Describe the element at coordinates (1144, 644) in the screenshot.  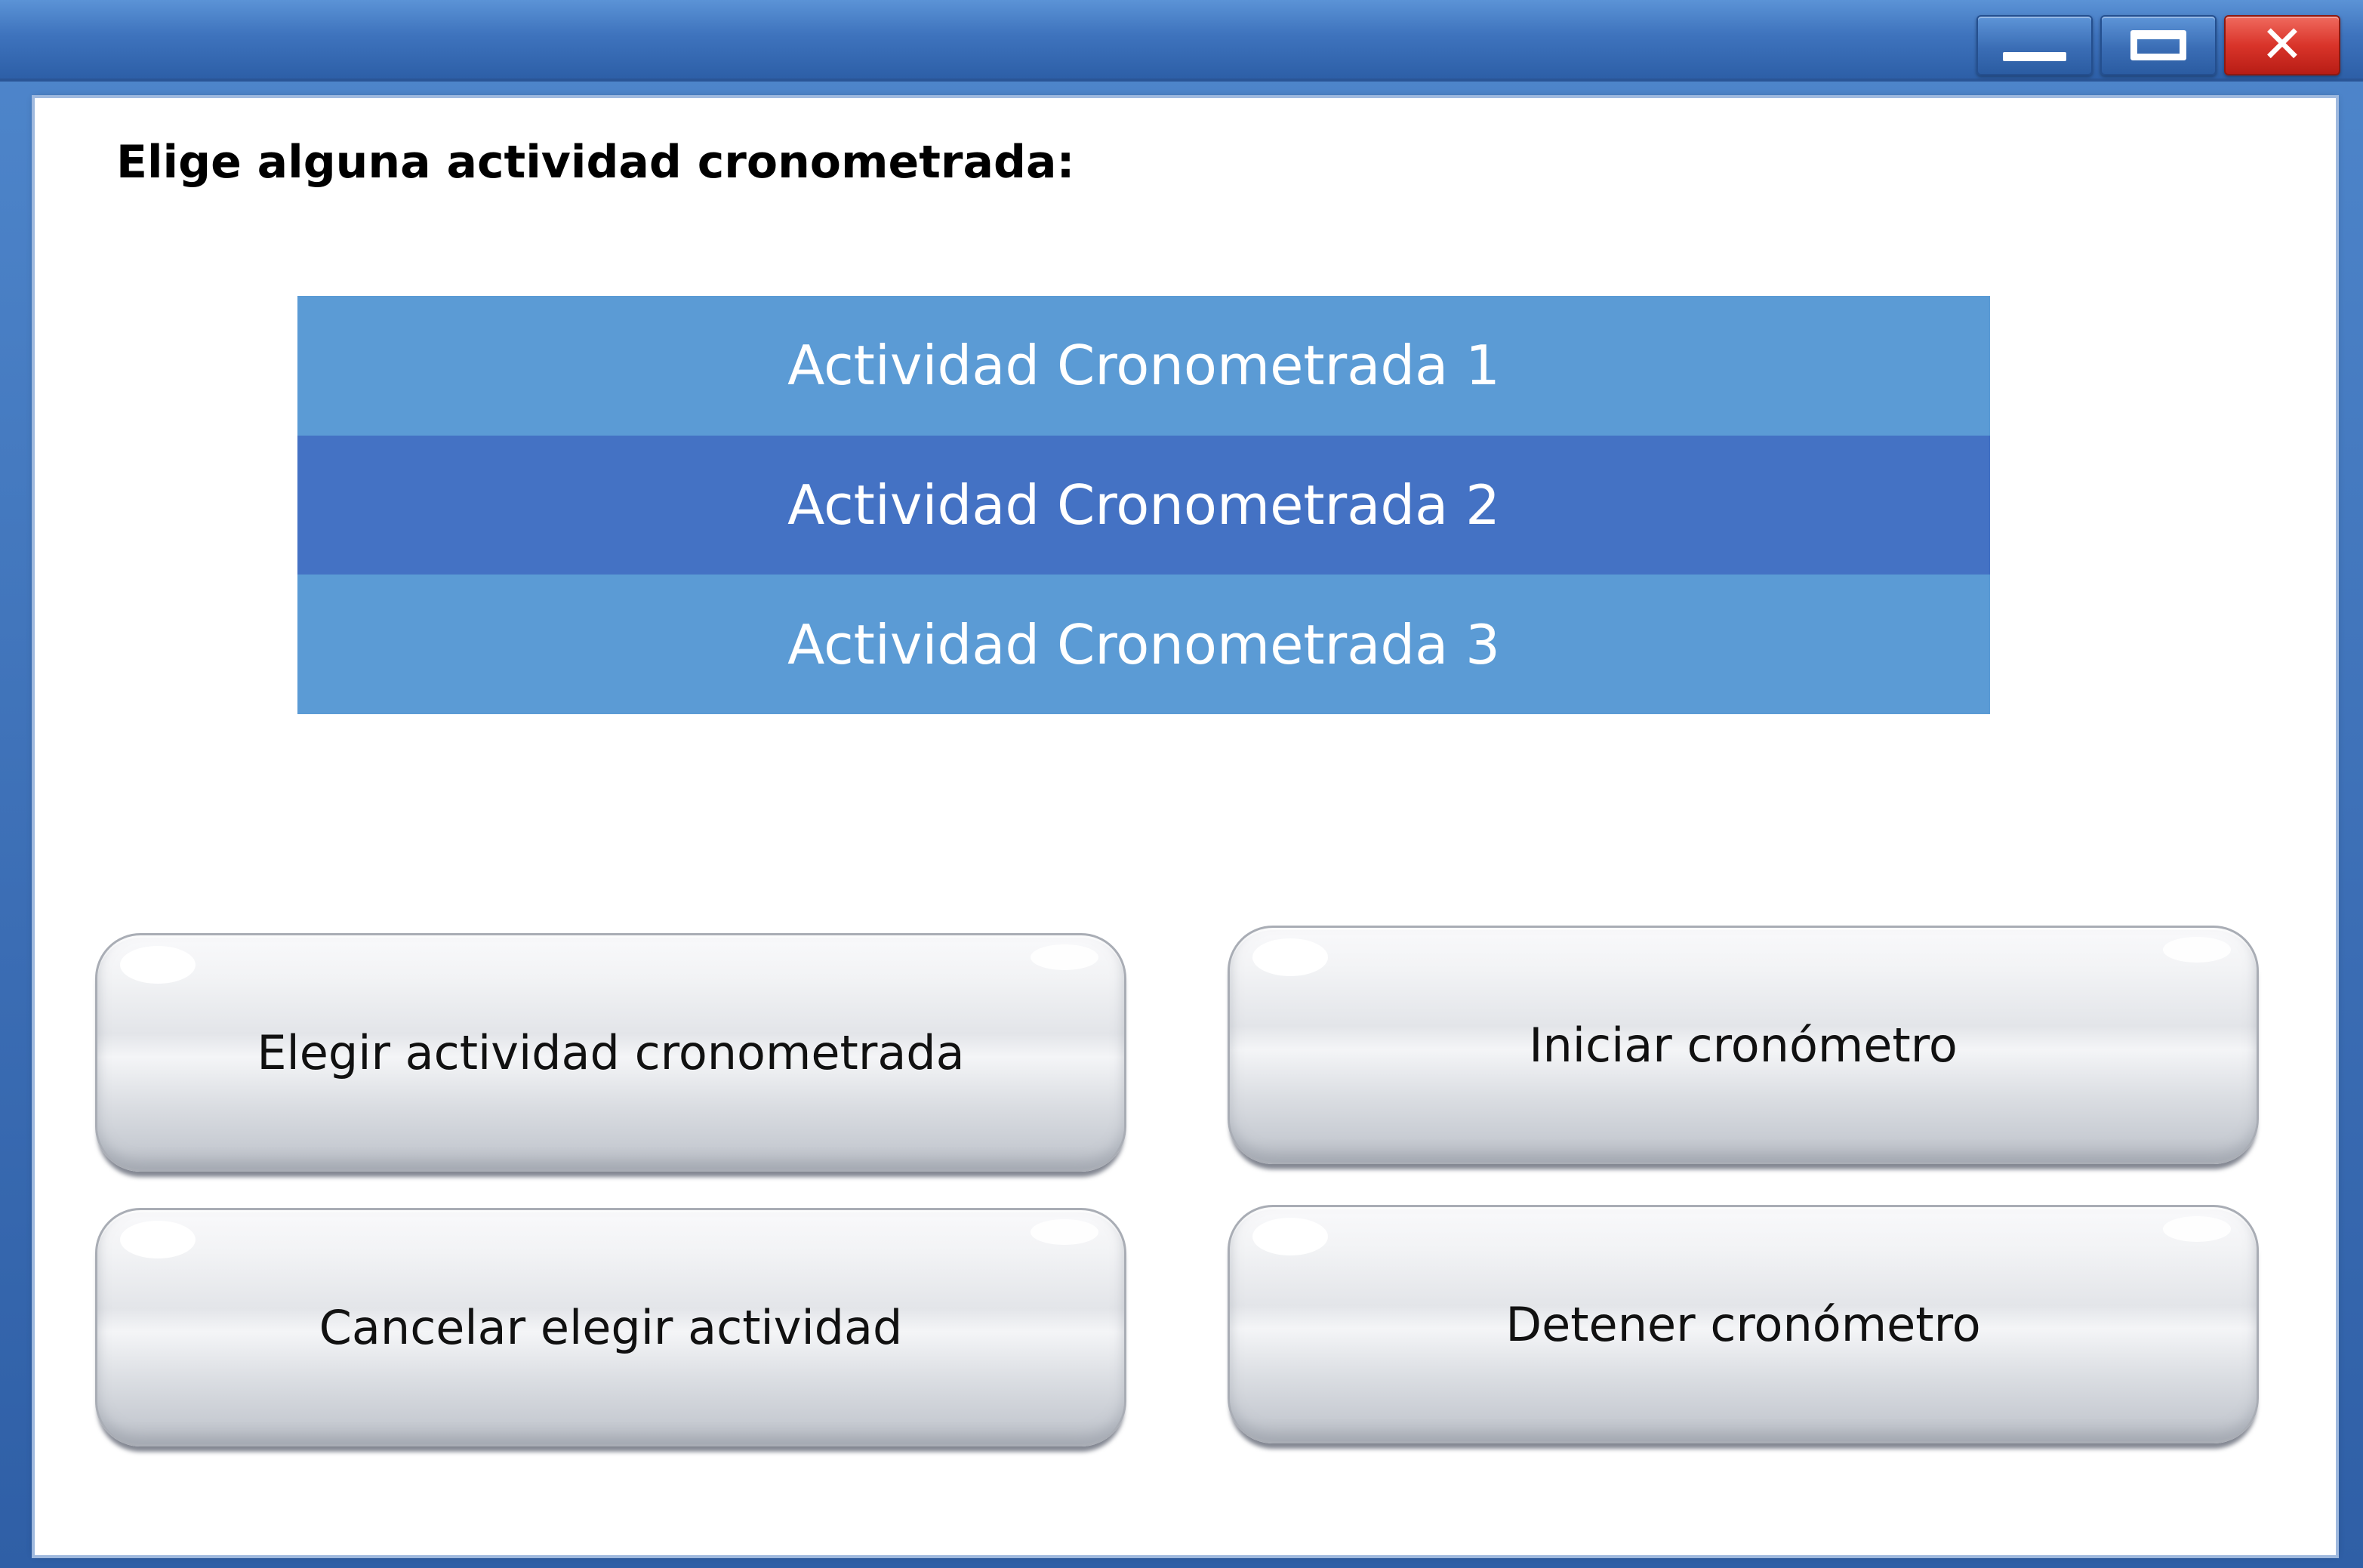
I see `activity-item-3: Actividad Cronometrada 3` at that location.